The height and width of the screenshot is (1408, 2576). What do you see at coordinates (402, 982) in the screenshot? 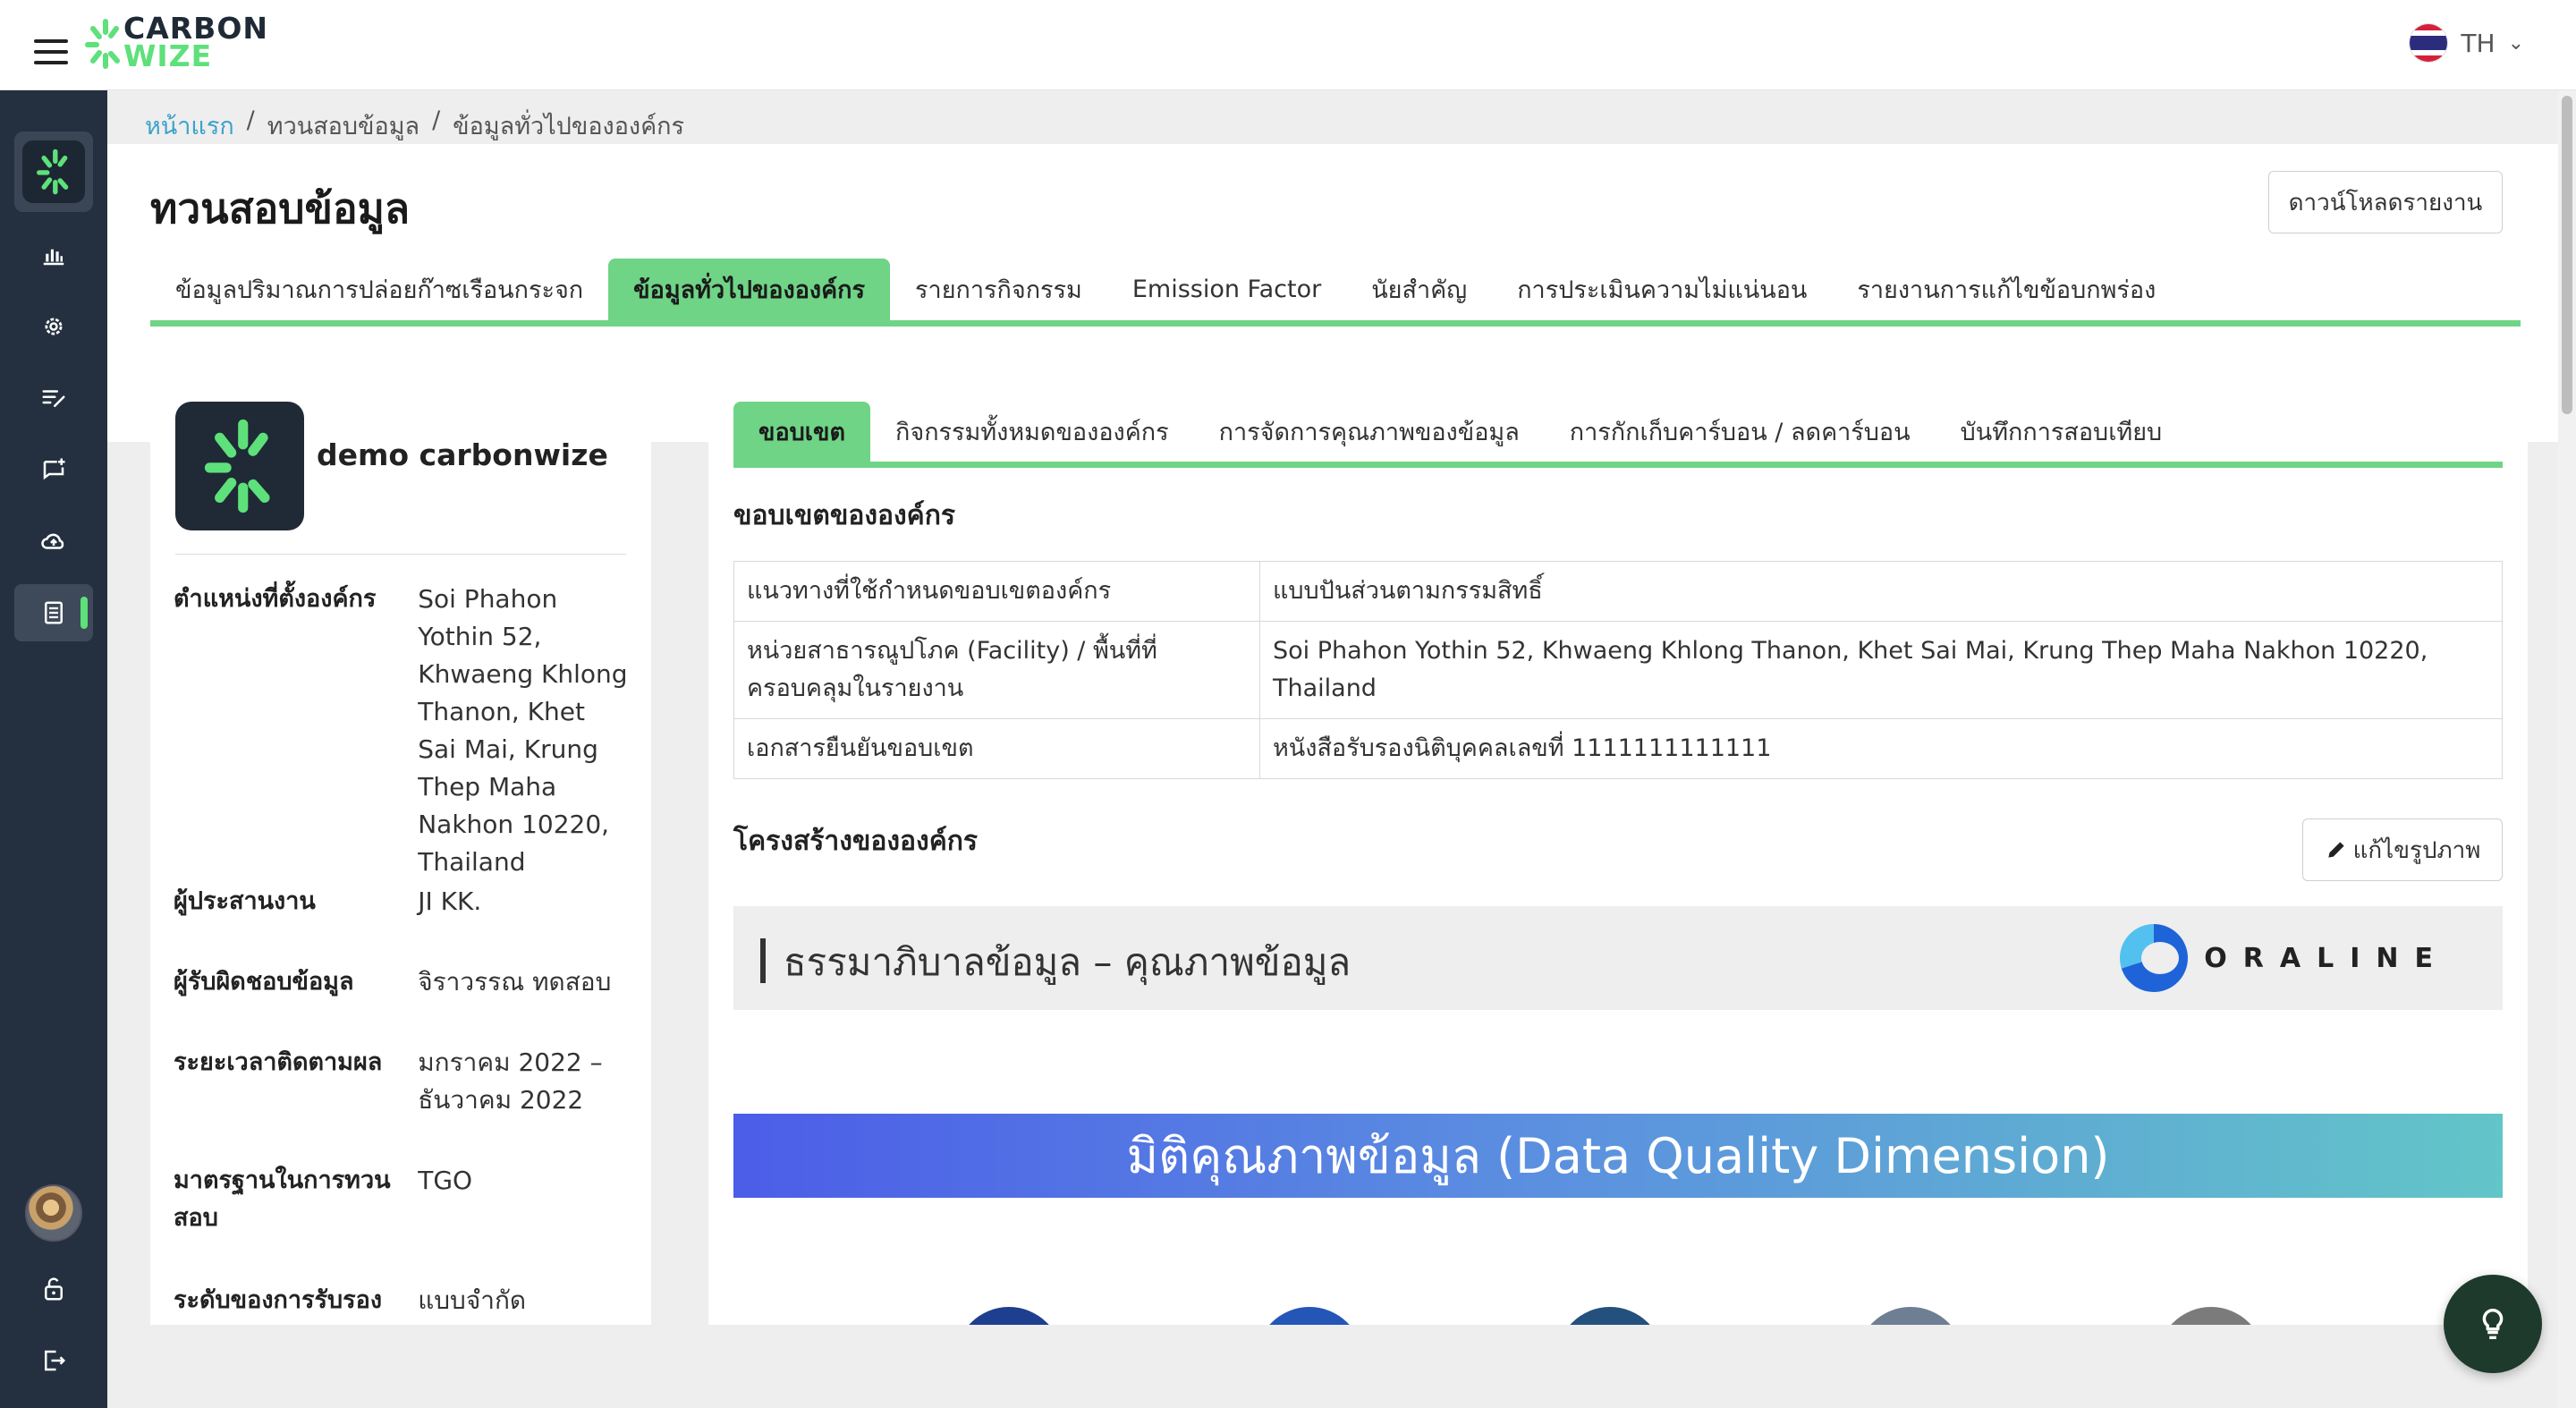
I see `info-row-data-owner: ผู้รับผิดชอบข้อมูล จิราวรรณ ทดสอบ` at bounding box center [402, 982].